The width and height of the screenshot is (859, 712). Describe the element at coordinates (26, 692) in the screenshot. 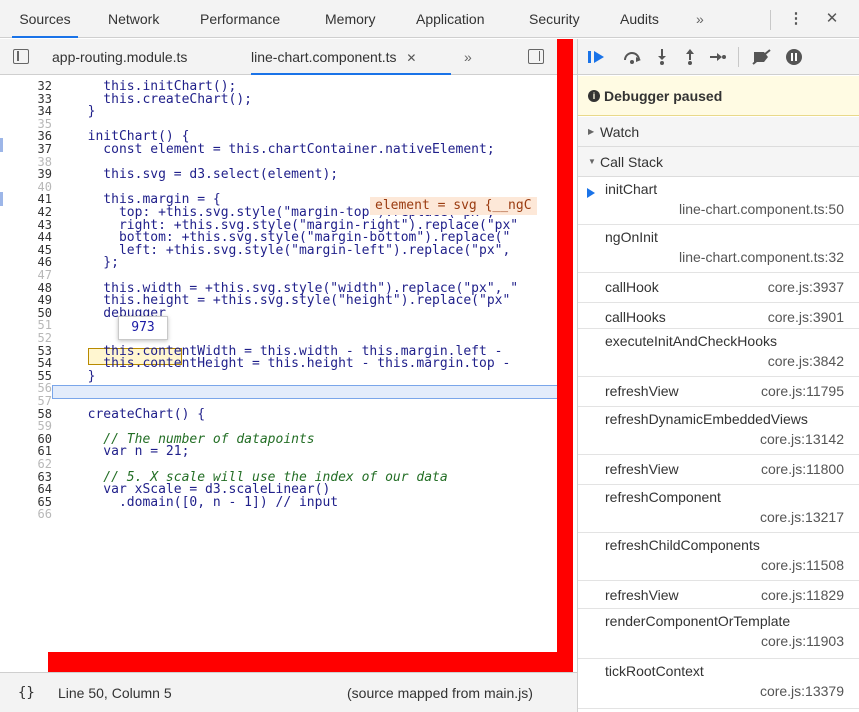

I see `pretty-print-button: {}` at that location.